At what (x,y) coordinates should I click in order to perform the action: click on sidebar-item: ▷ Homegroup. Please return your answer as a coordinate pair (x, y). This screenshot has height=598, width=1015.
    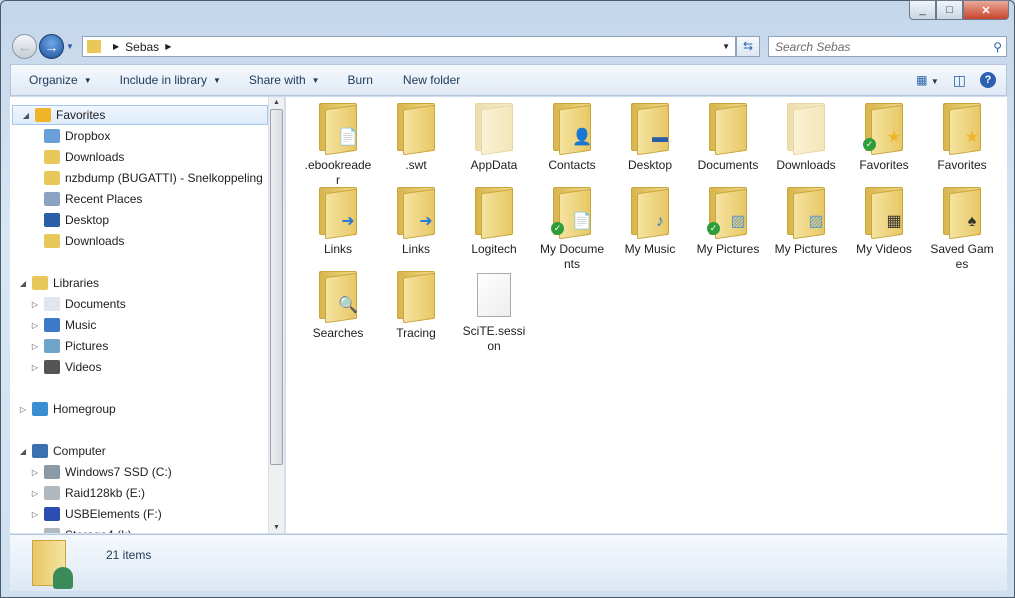
    Looking at the image, I should click on (63, 409).